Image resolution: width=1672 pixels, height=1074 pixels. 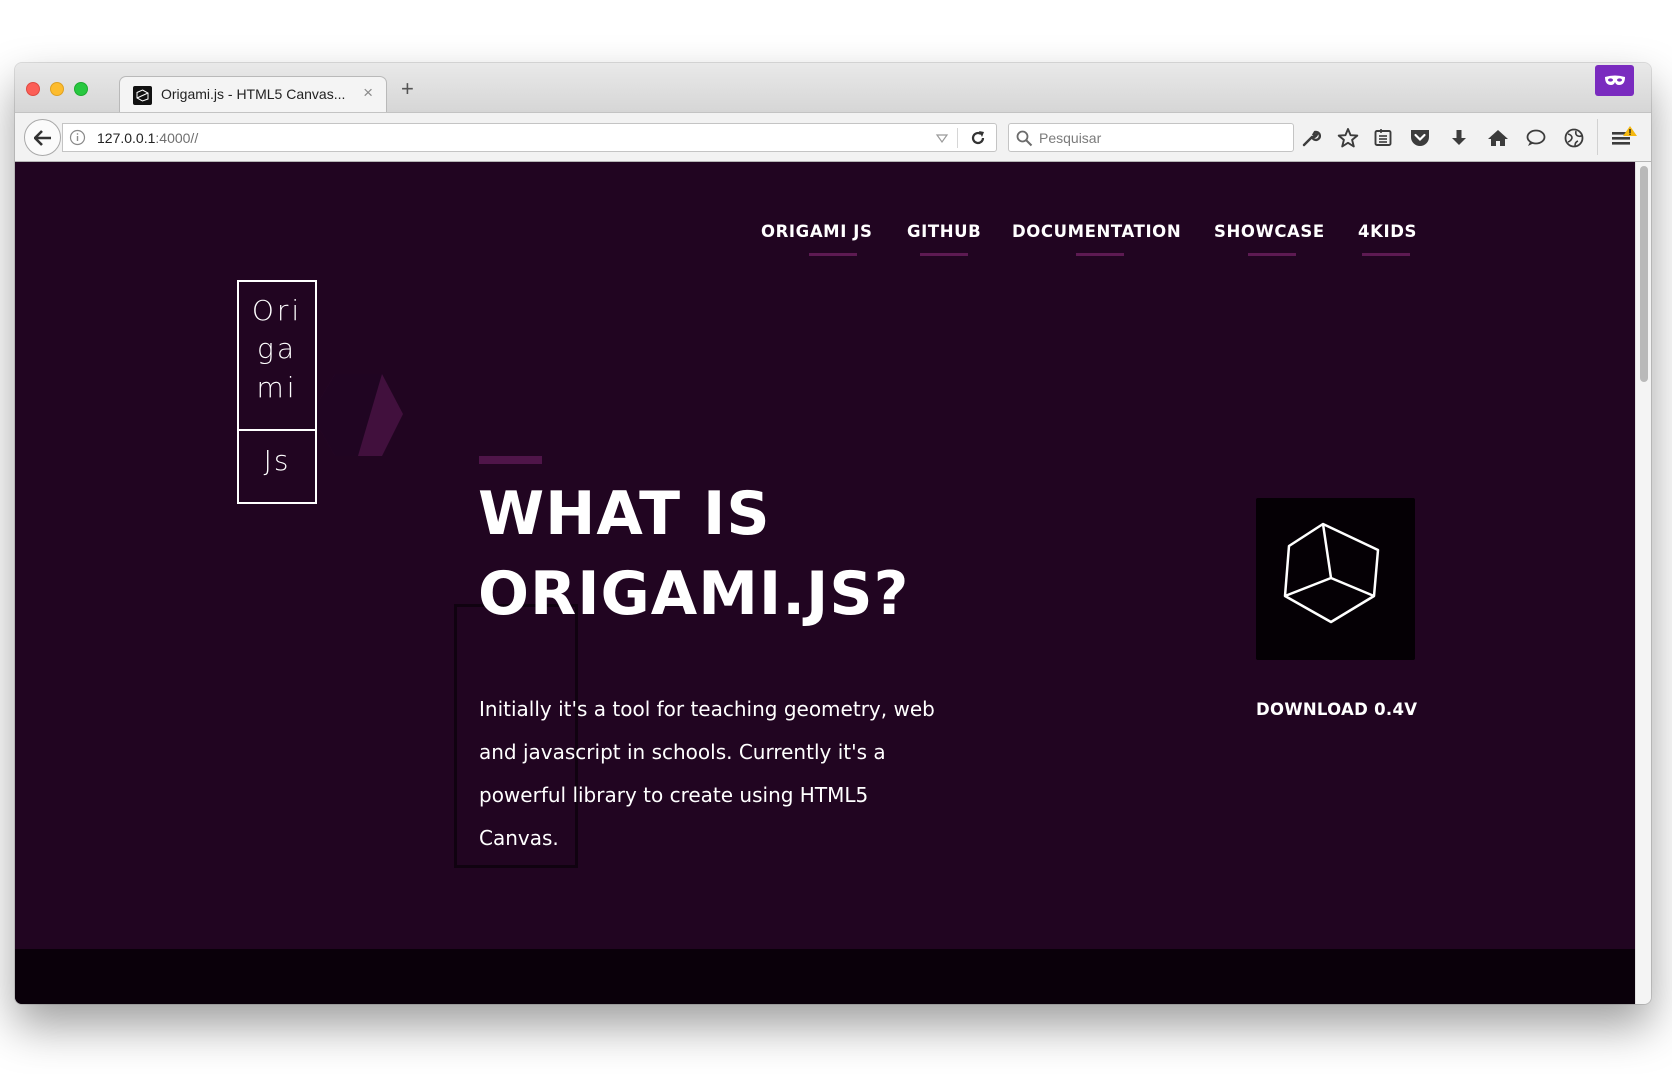 I want to click on nav-link-github: GITHUB, so click(x=944, y=231).